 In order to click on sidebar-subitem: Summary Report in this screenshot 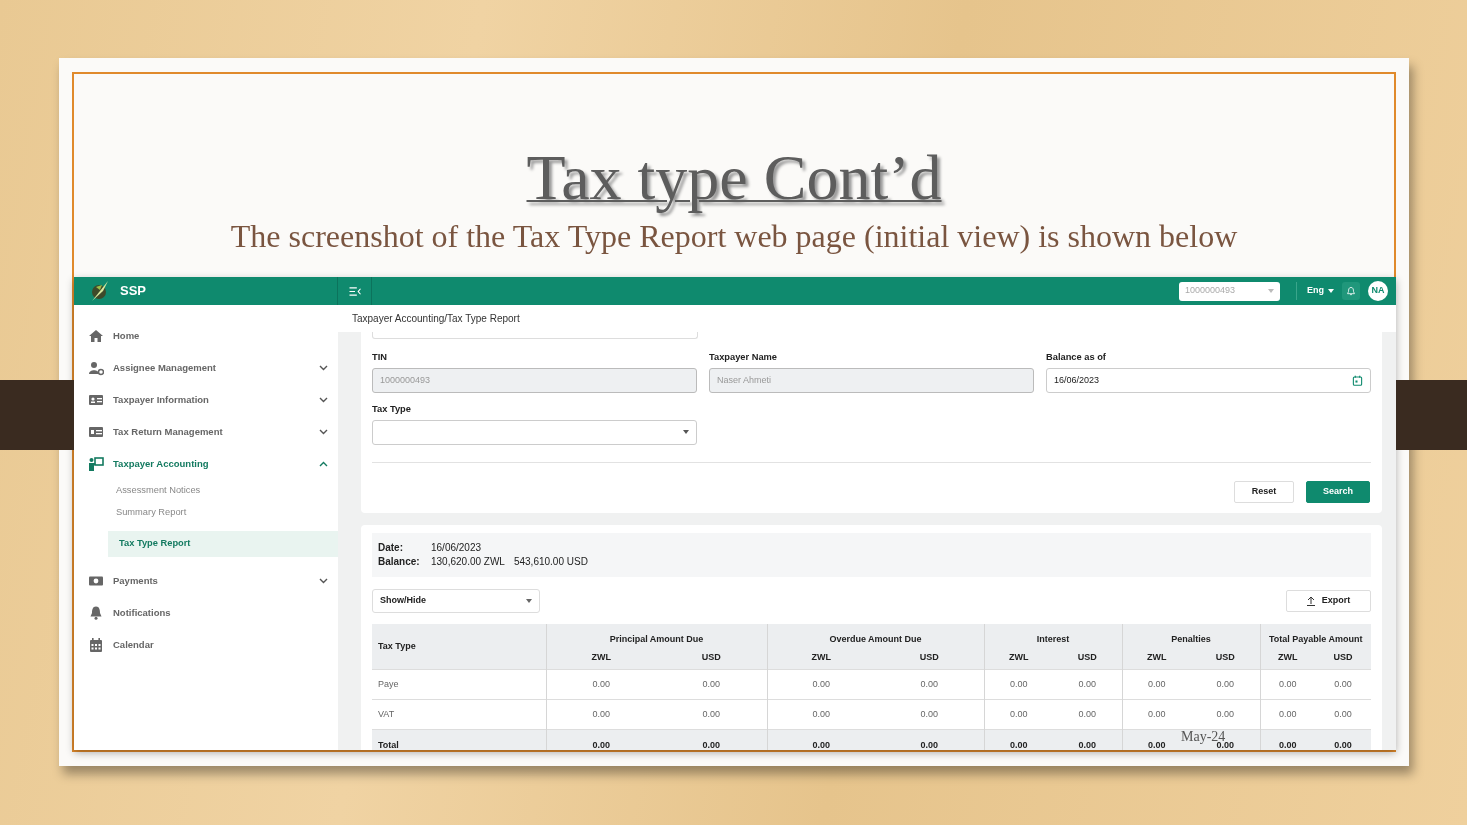, I will do `click(206, 513)`.